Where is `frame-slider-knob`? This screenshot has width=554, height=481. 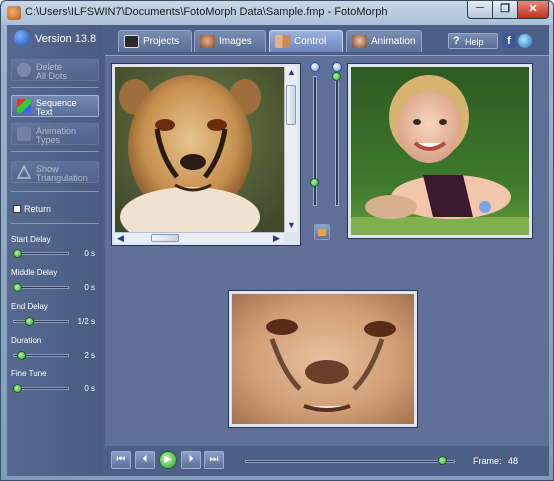 frame-slider-knob is located at coordinates (442, 460).